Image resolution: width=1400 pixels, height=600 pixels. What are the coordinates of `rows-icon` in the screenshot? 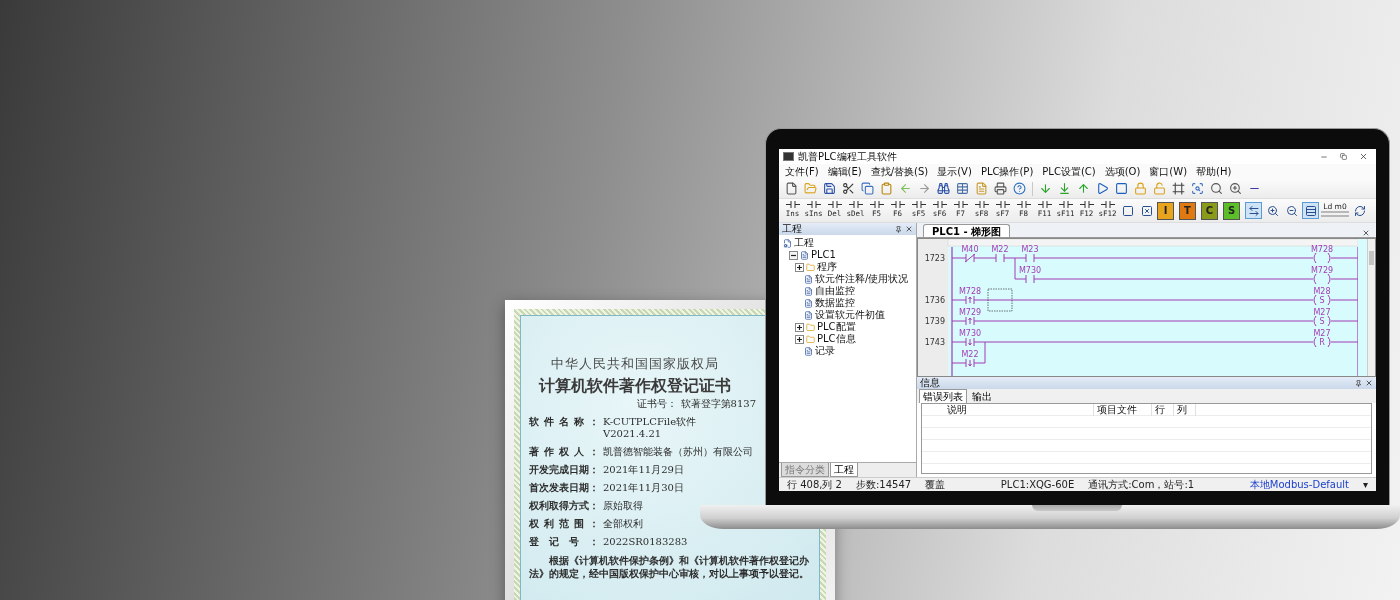 It's located at (1310, 210).